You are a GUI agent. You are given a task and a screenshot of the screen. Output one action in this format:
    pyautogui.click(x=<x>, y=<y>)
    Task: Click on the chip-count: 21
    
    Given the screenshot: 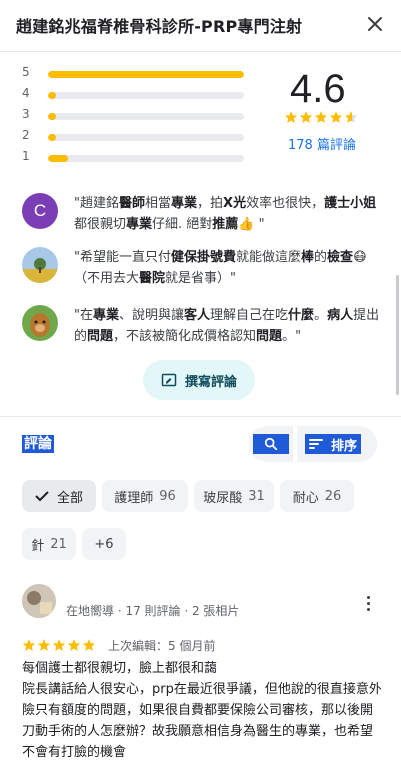 What is the action you would take?
    pyautogui.click(x=58, y=544)
    